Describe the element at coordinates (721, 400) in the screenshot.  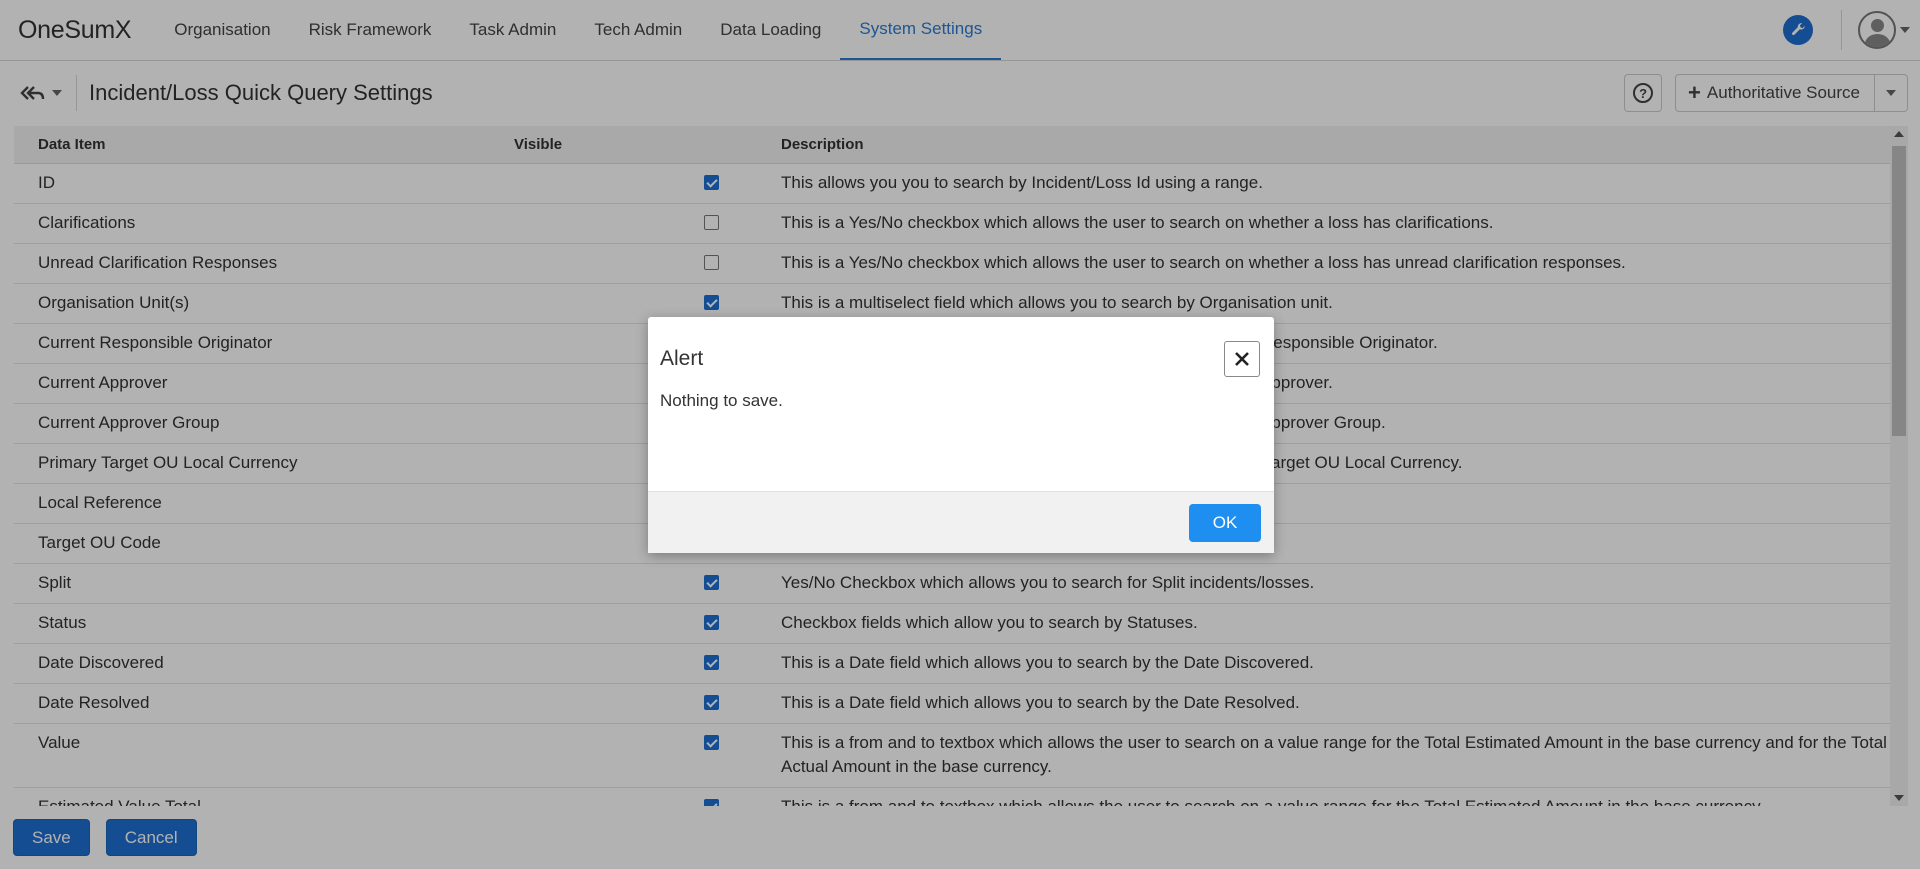
I see `alert-message: Nothing to save.` at that location.